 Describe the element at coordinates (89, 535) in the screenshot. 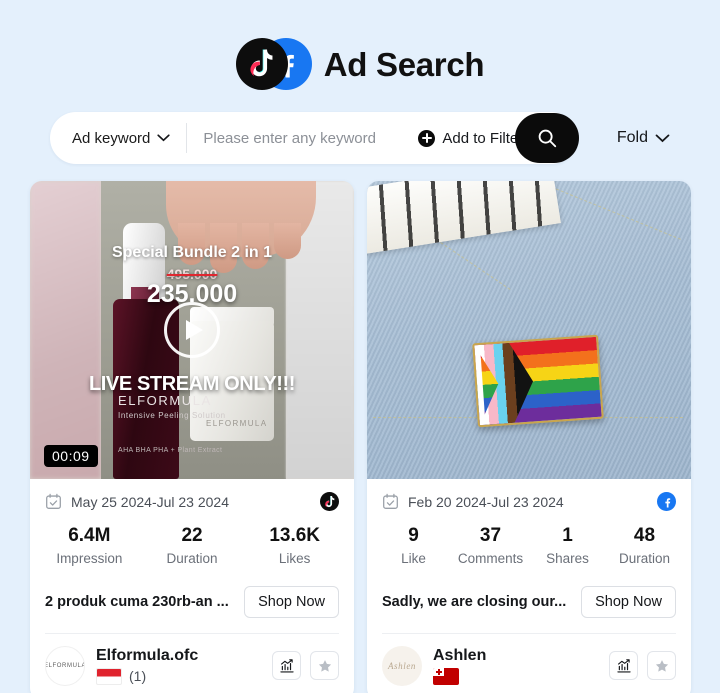

I see `stat-value: 6.4M` at that location.